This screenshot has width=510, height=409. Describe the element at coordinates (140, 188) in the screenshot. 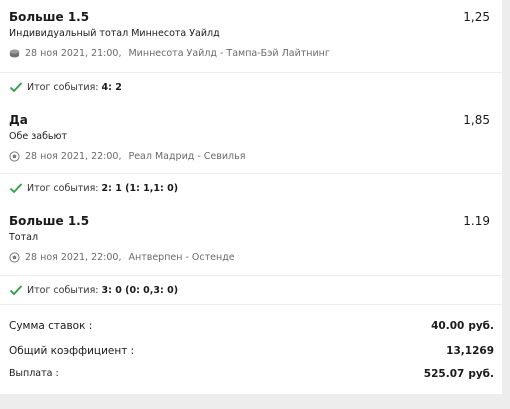

I see `result-score: 2: 1 (1: 1,1: 0)` at that location.